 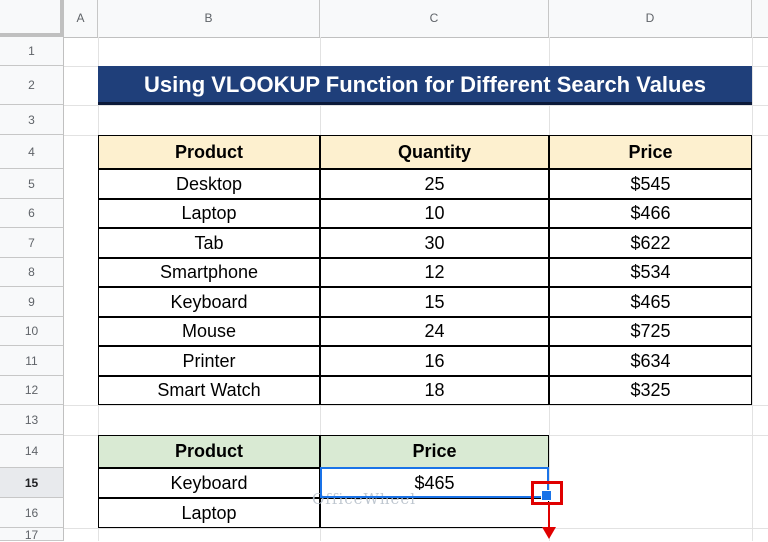 I want to click on annotation-highlight-box, so click(x=547, y=493).